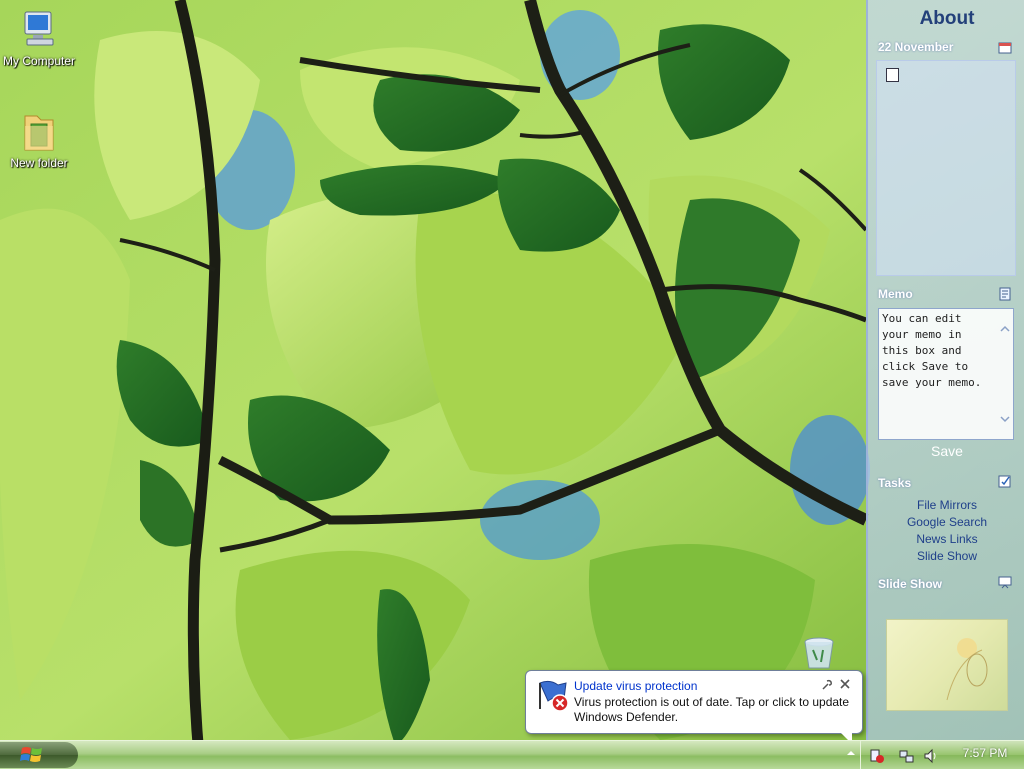 Image resolution: width=1024 pixels, height=769 pixels. What do you see at coordinates (946, 539) in the screenshot?
I see `task-link-news-links: News Links` at bounding box center [946, 539].